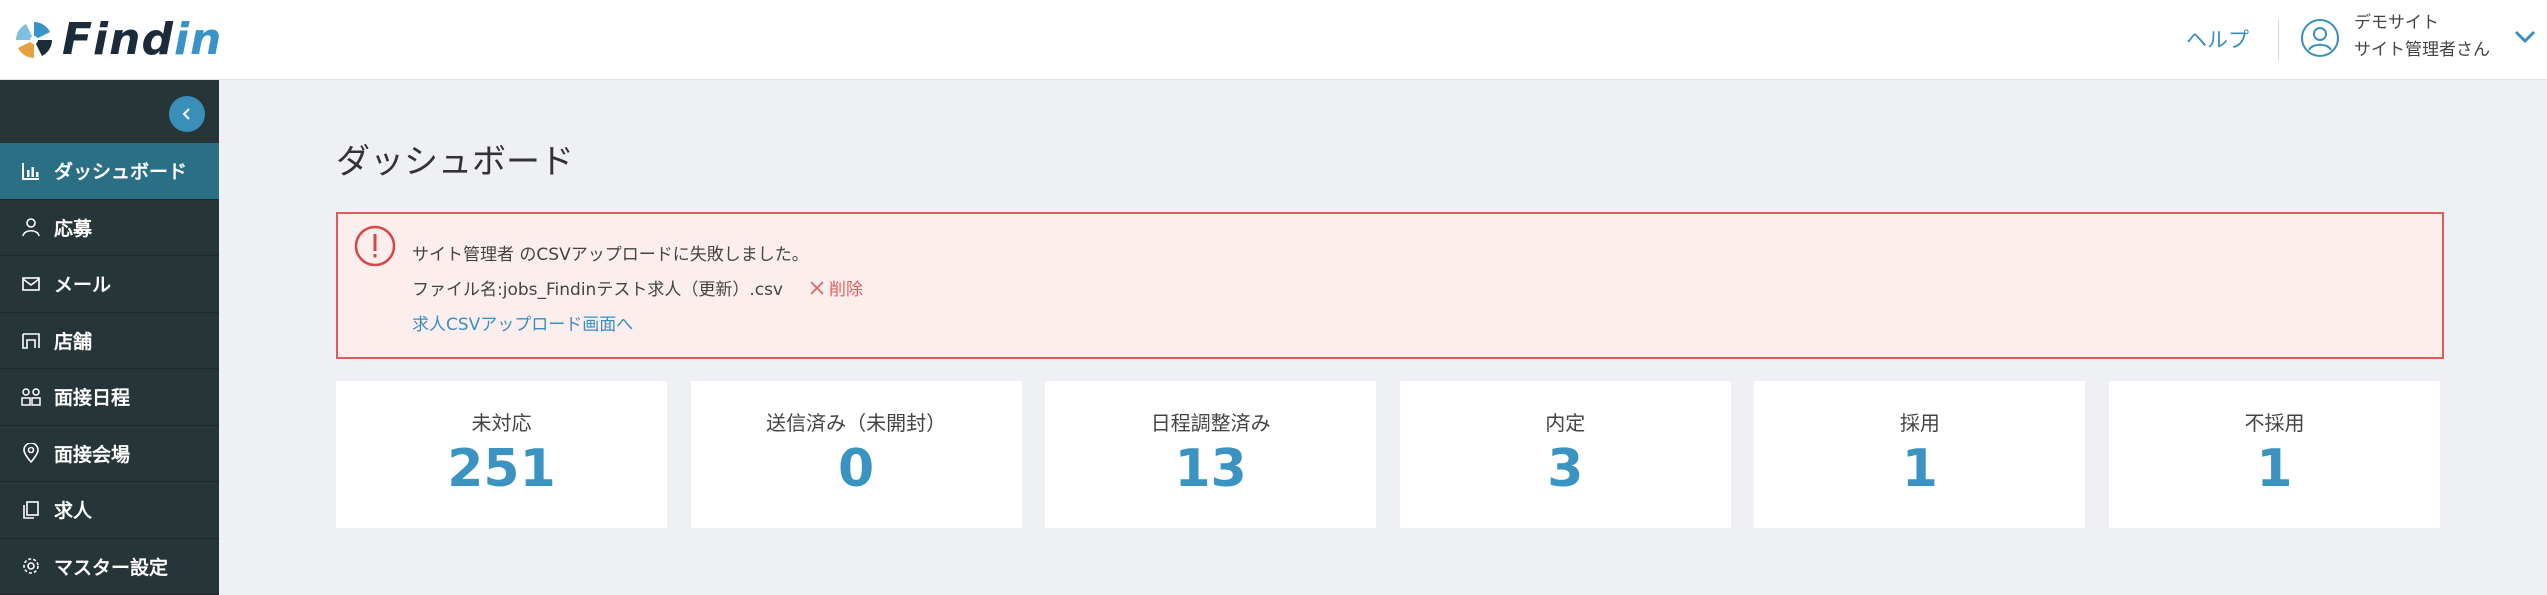 Image resolution: width=2547 pixels, height=595 pixels. I want to click on sidebar-item-label: 求人, so click(73, 511).